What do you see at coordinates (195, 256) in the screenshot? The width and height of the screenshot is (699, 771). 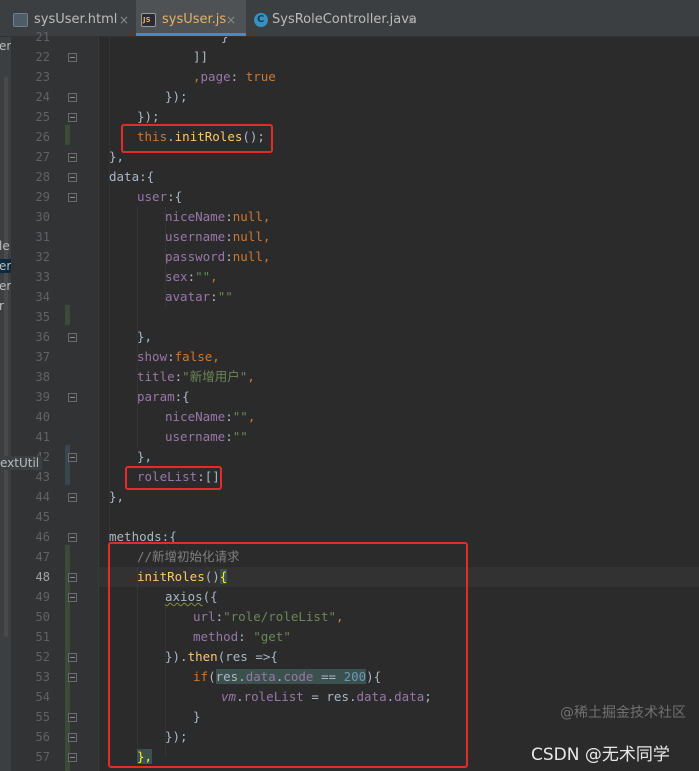 I see `code-token: password` at bounding box center [195, 256].